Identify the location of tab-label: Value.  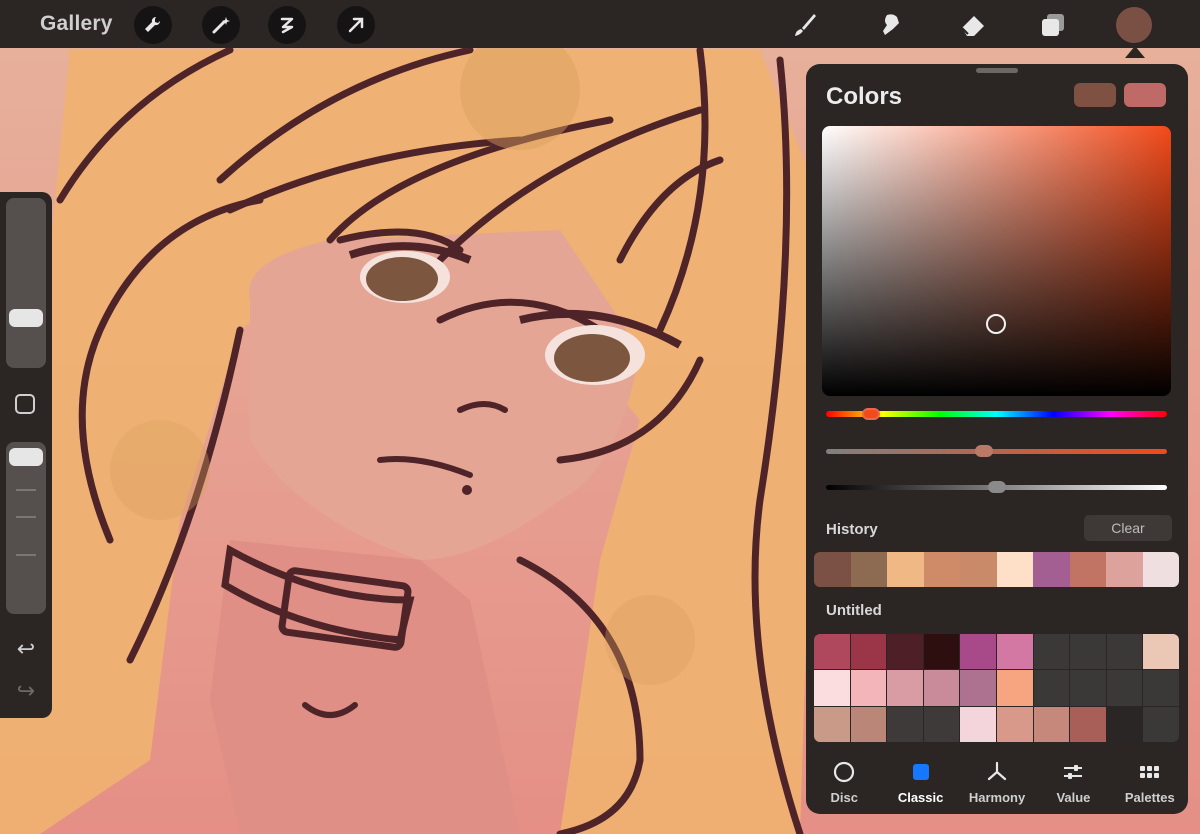
(1073, 797).